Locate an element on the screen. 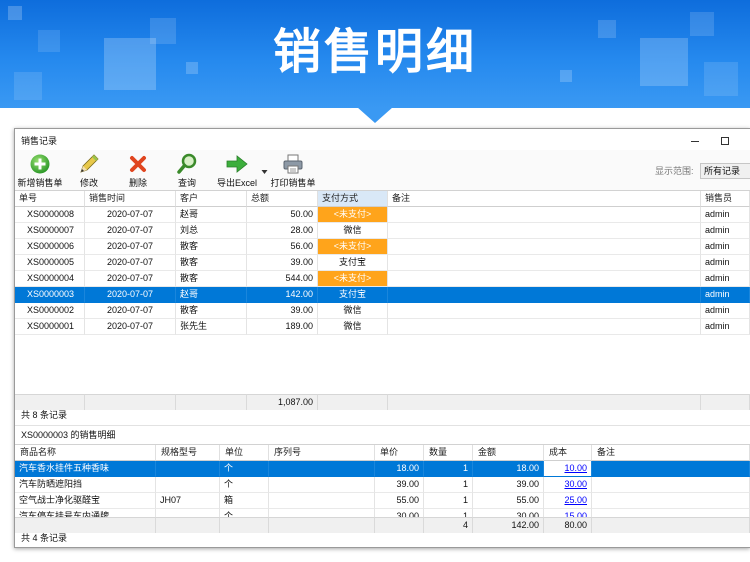 This screenshot has width=750, height=562. cell-cost: 10.00 is located at coordinates (568, 469).